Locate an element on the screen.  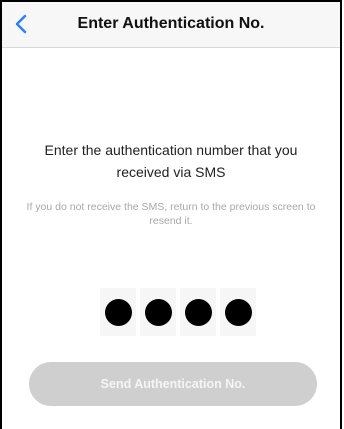
pin-input is located at coordinates (178, 312).